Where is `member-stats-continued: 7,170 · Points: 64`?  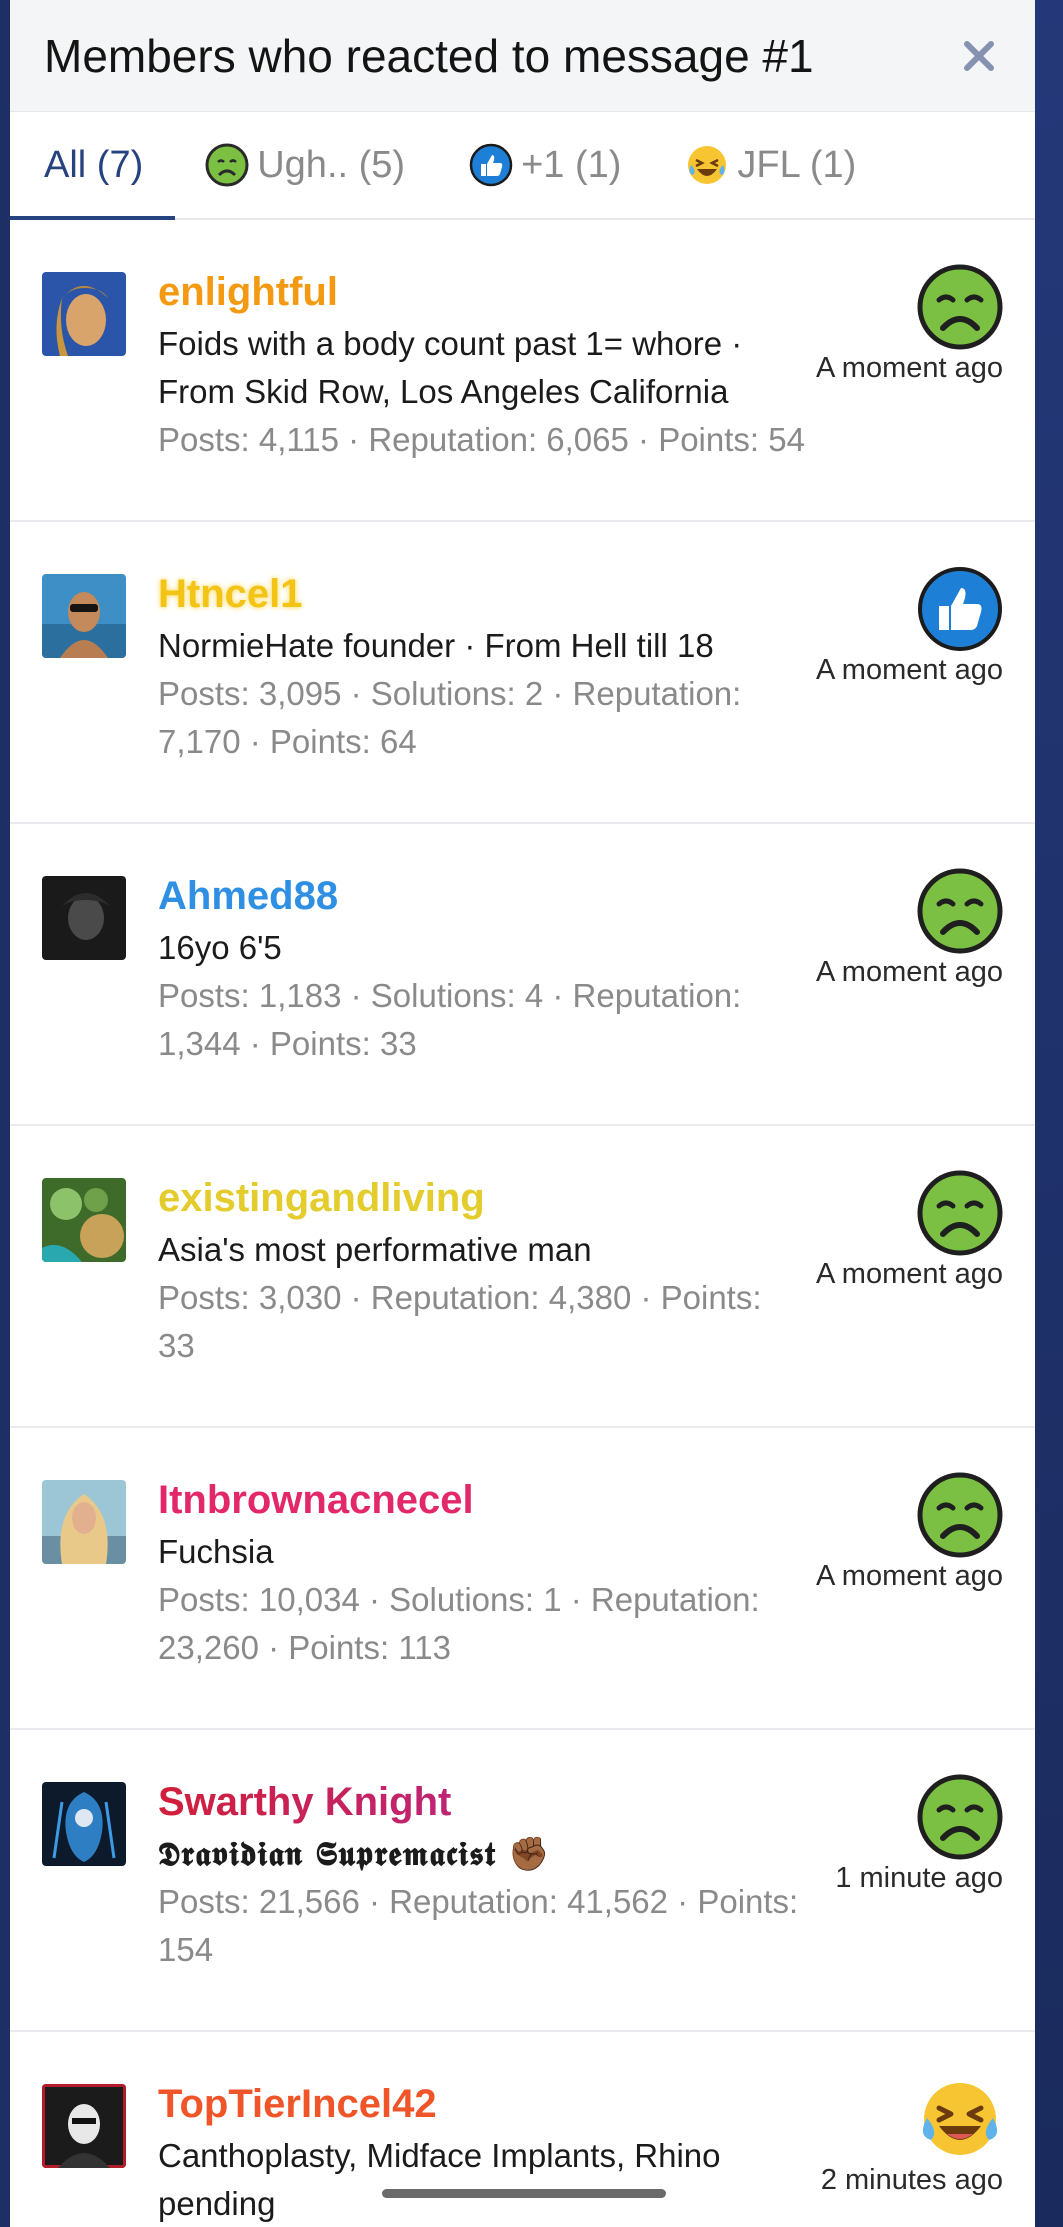 member-stats-continued: 7,170 · Points: 64 is located at coordinates (287, 741).